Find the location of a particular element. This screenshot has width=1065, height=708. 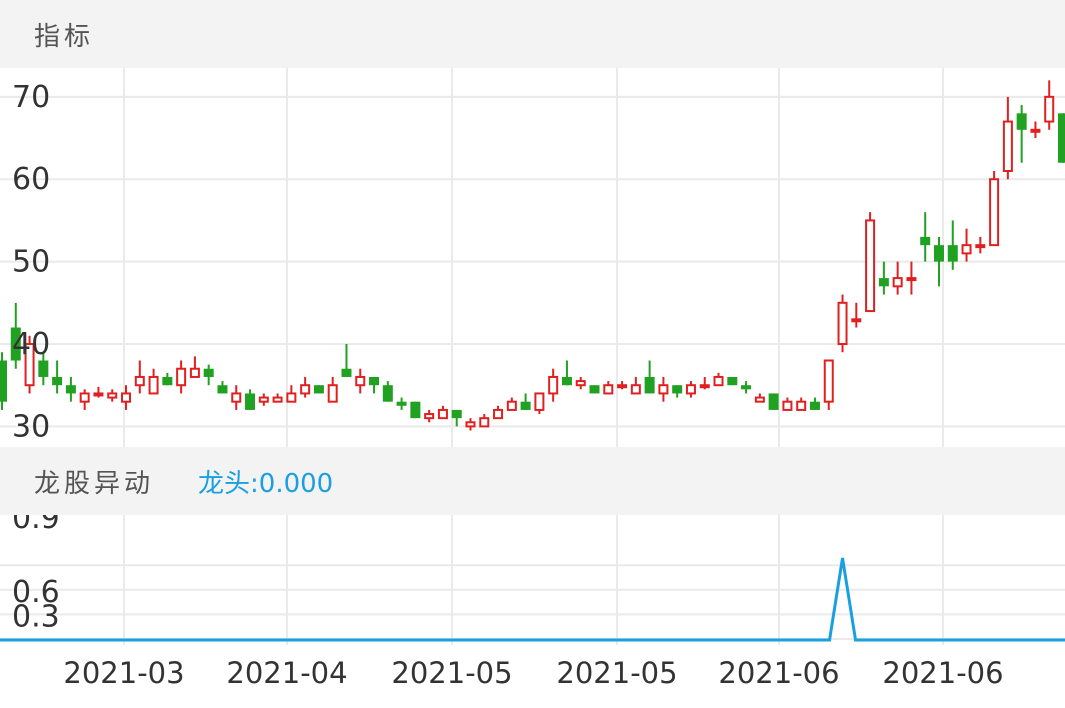

indicator-axis-labels: 0.90.60.3 is located at coordinates (36, 574).